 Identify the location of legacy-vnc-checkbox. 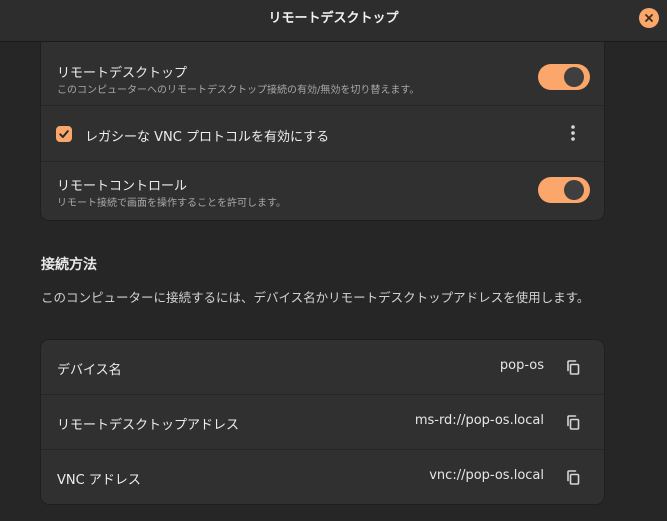
(64, 134).